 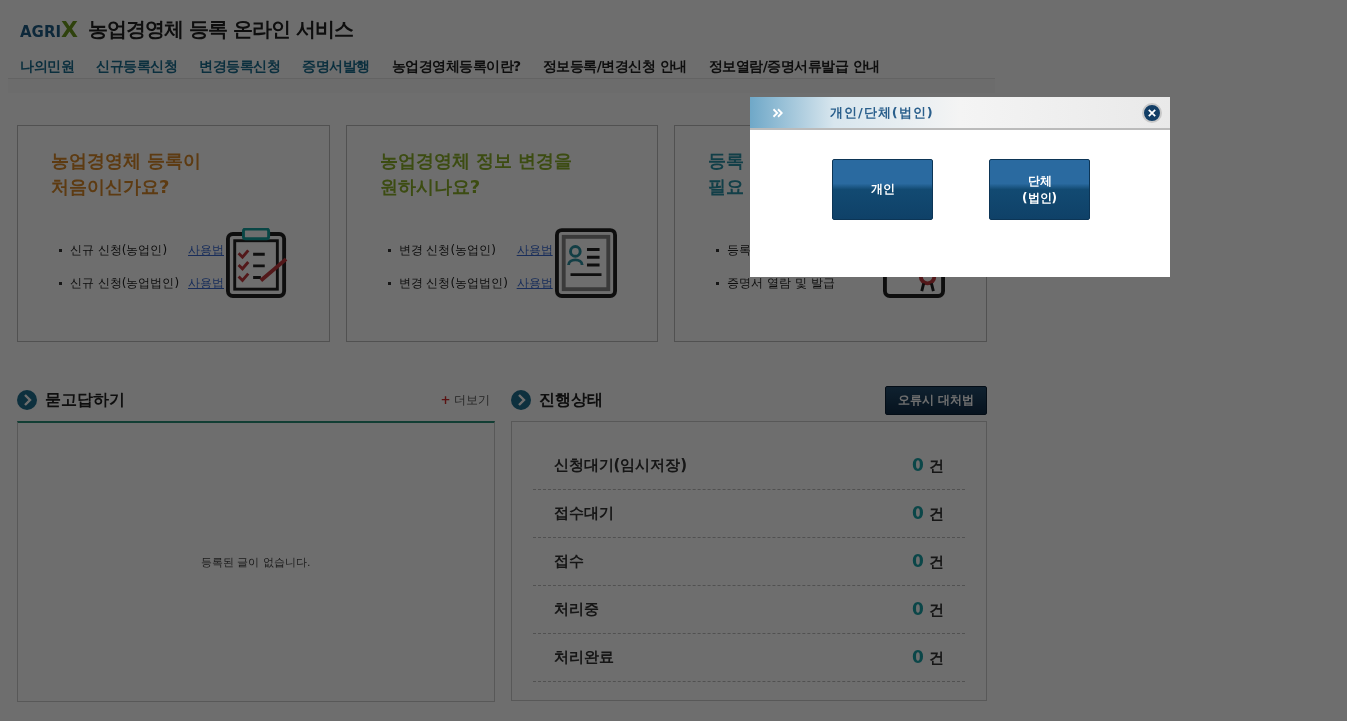 I want to click on empty-message: 등록된 글이 없습니다., so click(x=256, y=562).